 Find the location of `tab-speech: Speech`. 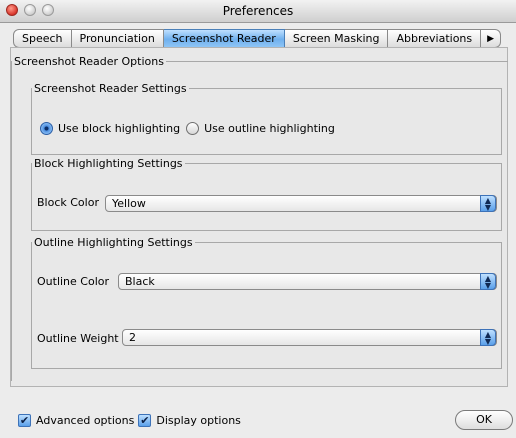

tab-speech: Speech is located at coordinates (42, 38).